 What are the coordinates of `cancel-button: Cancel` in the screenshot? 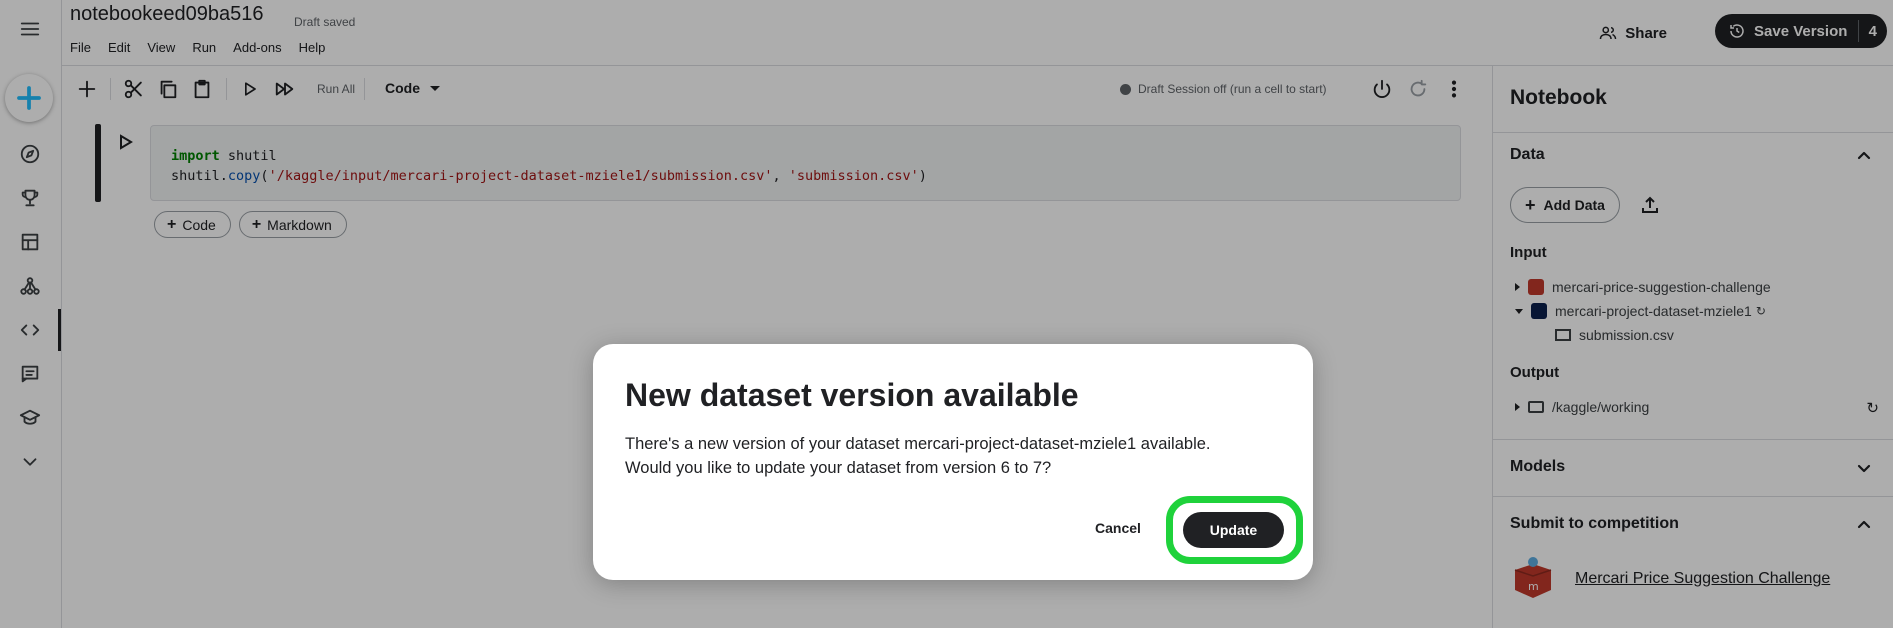 It's located at (1118, 528).